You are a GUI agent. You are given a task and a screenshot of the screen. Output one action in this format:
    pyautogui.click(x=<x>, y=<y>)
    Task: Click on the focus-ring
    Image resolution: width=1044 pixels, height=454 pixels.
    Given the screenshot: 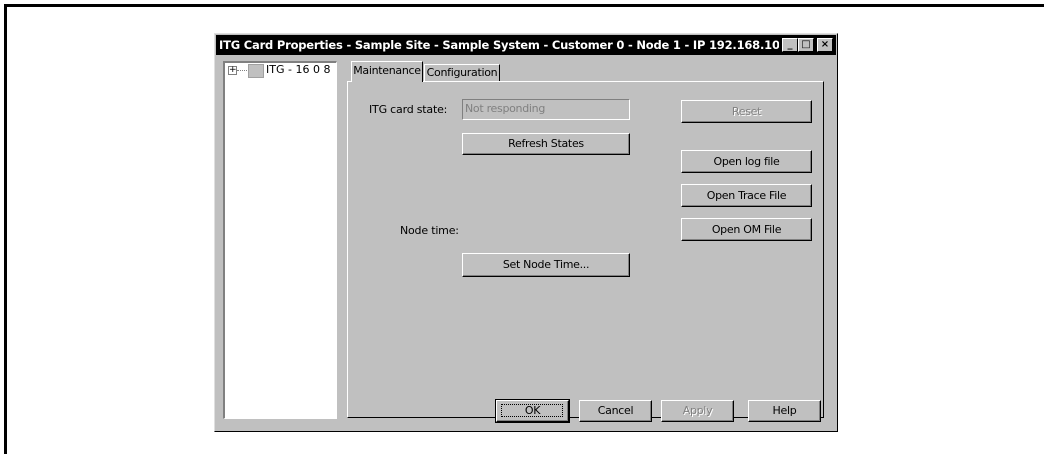 What is the action you would take?
    pyautogui.click(x=532, y=410)
    